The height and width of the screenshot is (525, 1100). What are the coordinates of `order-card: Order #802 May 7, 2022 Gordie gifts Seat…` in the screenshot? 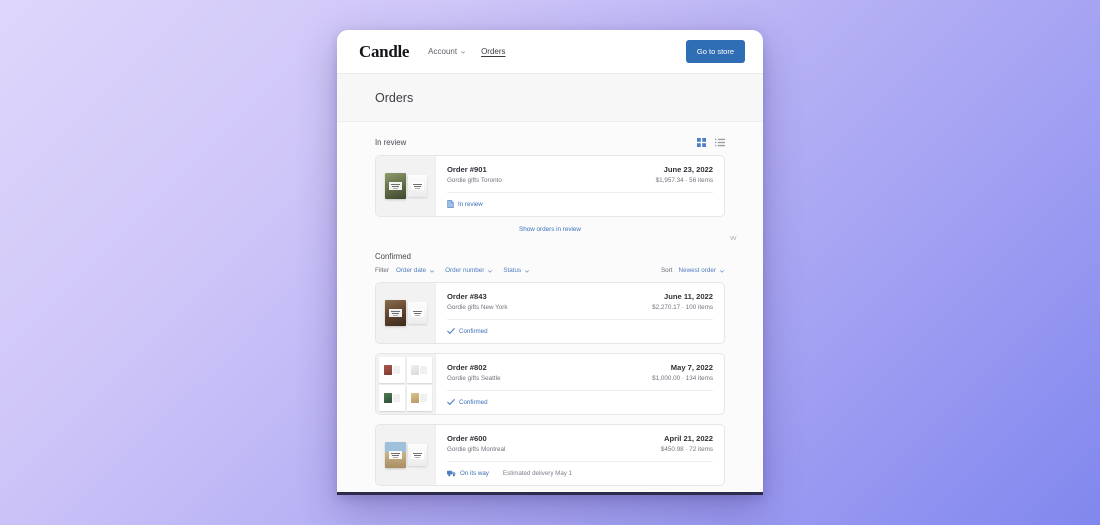 It's located at (550, 384).